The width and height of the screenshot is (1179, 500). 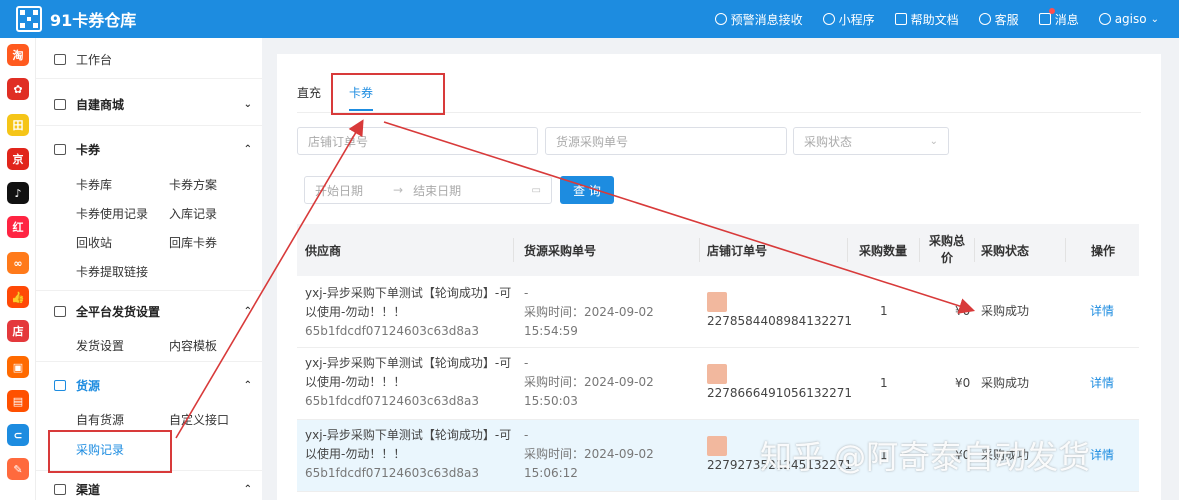 What do you see at coordinates (118, 311) in the screenshot?
I see `sidebar-group-label: 全平台发货设置` at bounding box center [118, 311].